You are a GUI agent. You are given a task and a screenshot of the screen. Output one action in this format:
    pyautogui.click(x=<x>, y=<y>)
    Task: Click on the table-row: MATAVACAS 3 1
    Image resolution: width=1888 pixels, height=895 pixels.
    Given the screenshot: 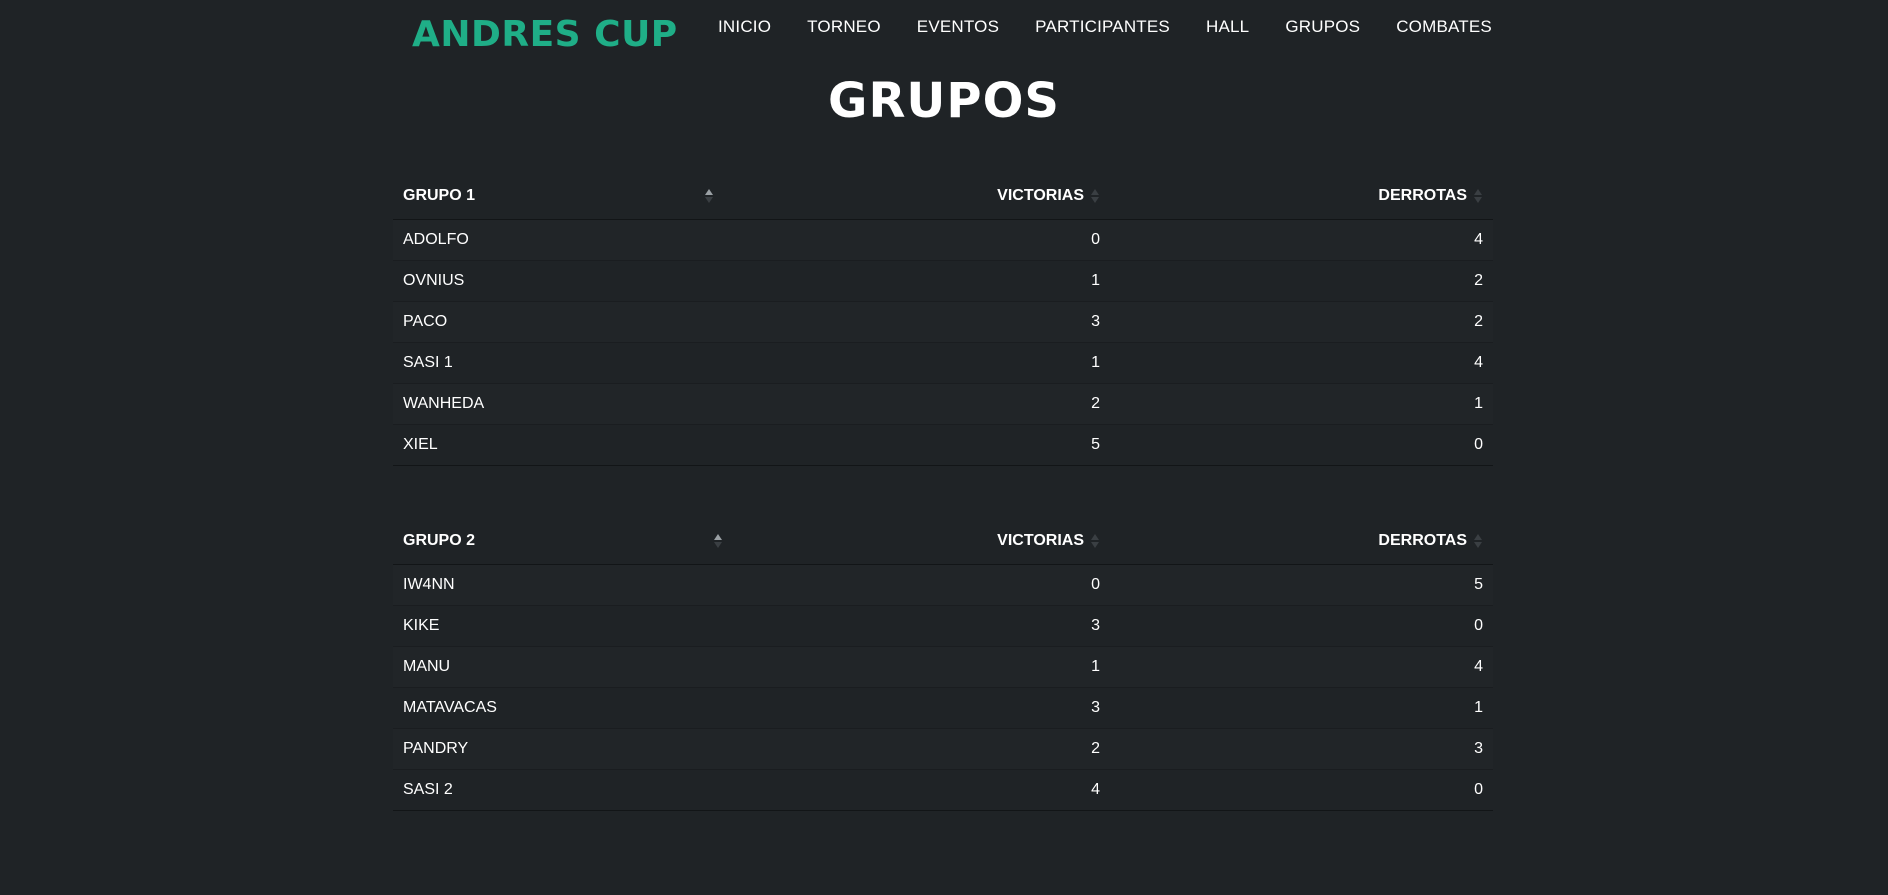 What is the action you would take?
    pyautogui.click(x=943, y=708)
    